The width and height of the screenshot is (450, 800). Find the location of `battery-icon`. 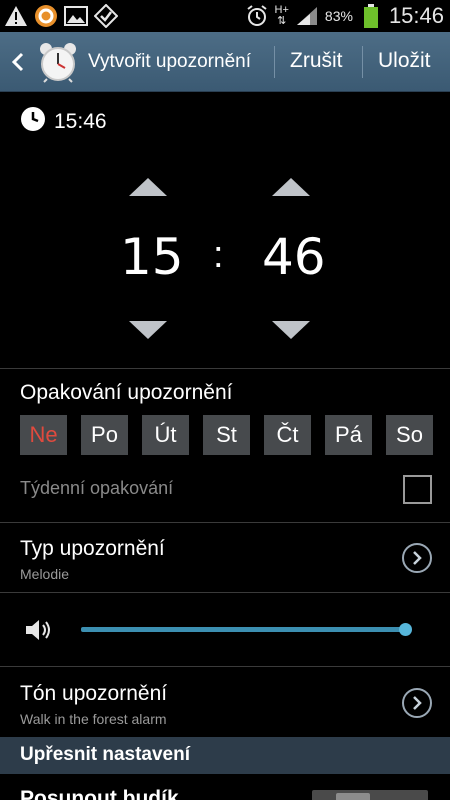

battery-icon is located at coordinates (371, 16).